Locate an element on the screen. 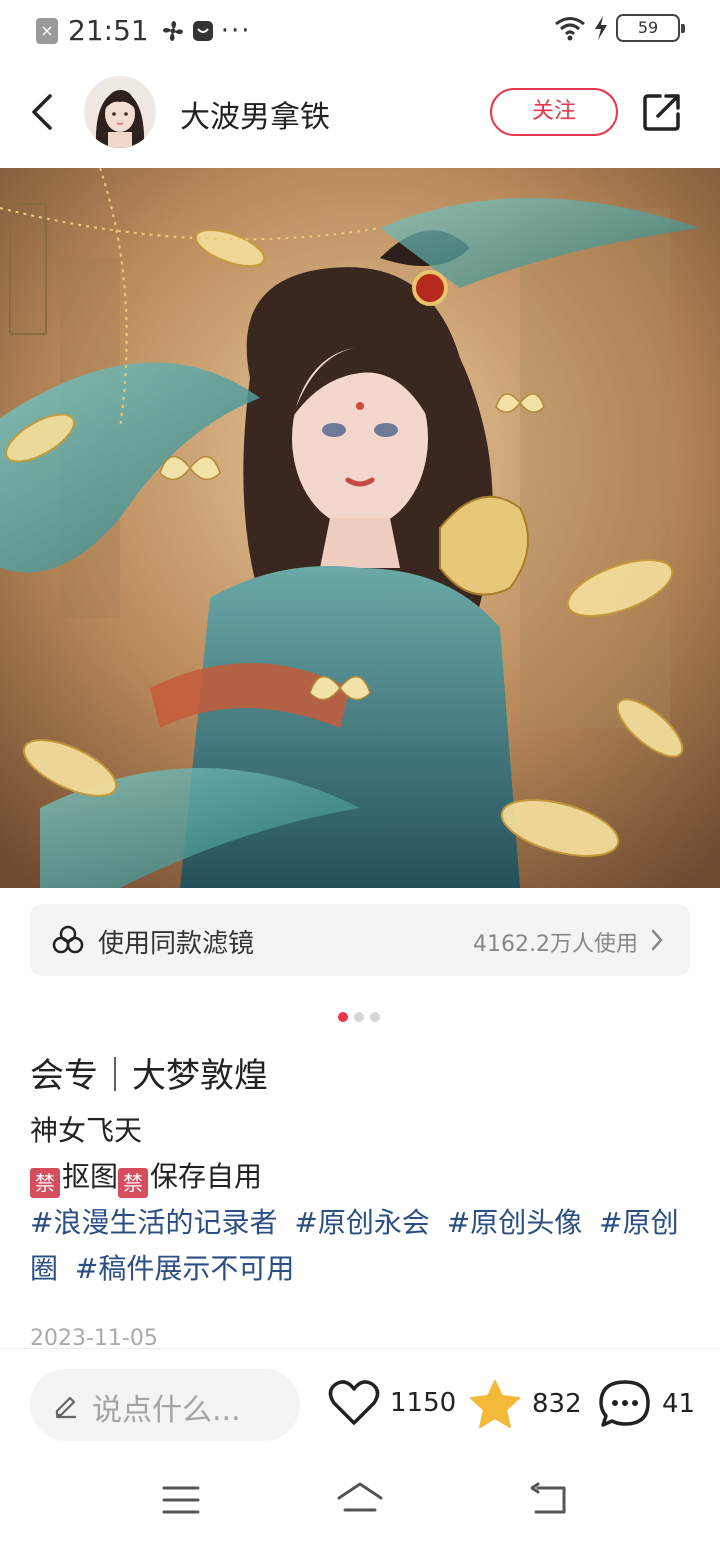 The height and width of the screenshot is (1544, 720). post-line-2-text-b: 保存自用 is located at coordinates (206, 1176).